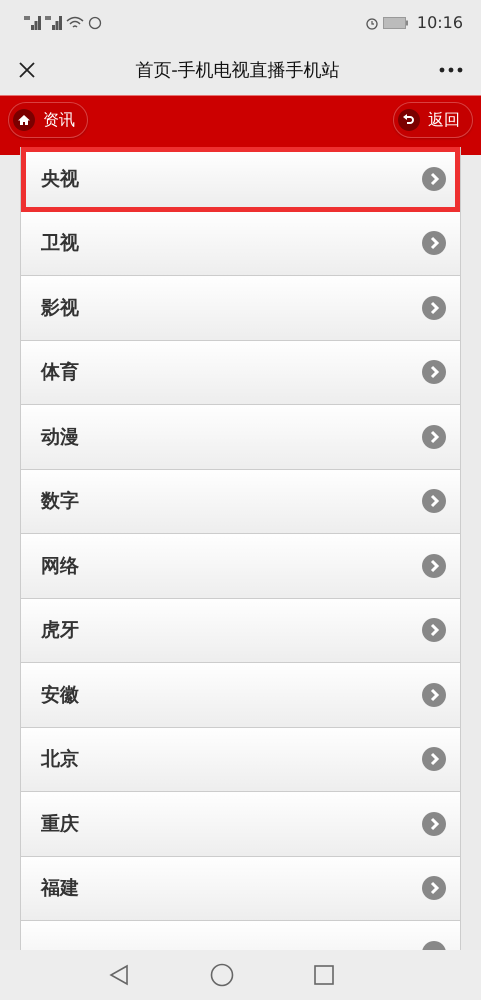  Describe the element at coordinates (240, 502) in the screenshot. I see `list-item: 数字` at that location.